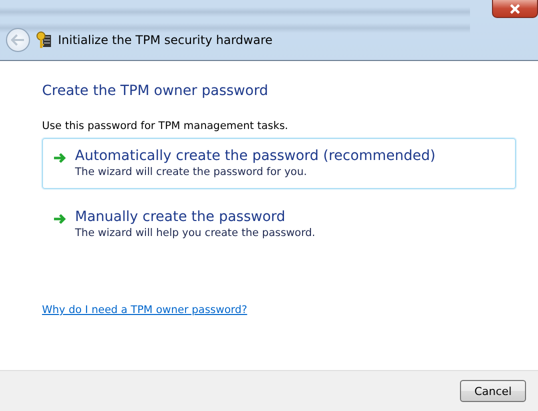 This screenshot has width=538, height=411. Describe the element at coordinates (165, 40) in the screenshot. I see `window-title: Initialize the TPM security hardware` at that location.